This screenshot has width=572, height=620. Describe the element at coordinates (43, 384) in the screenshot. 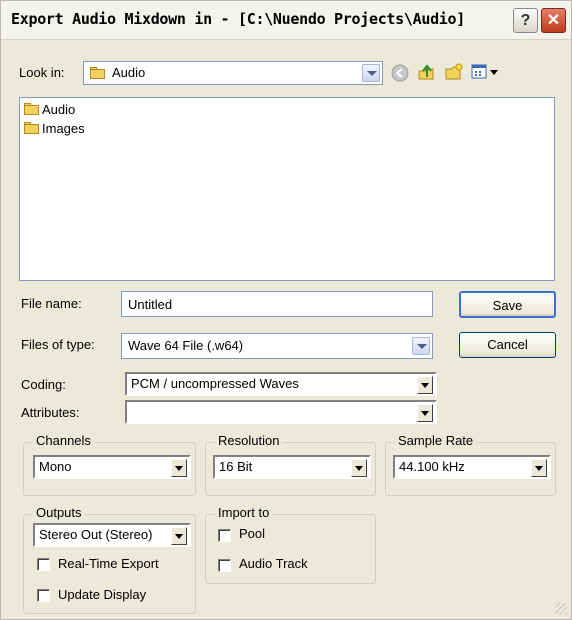

I see `coding-label: Coding:` at that location.